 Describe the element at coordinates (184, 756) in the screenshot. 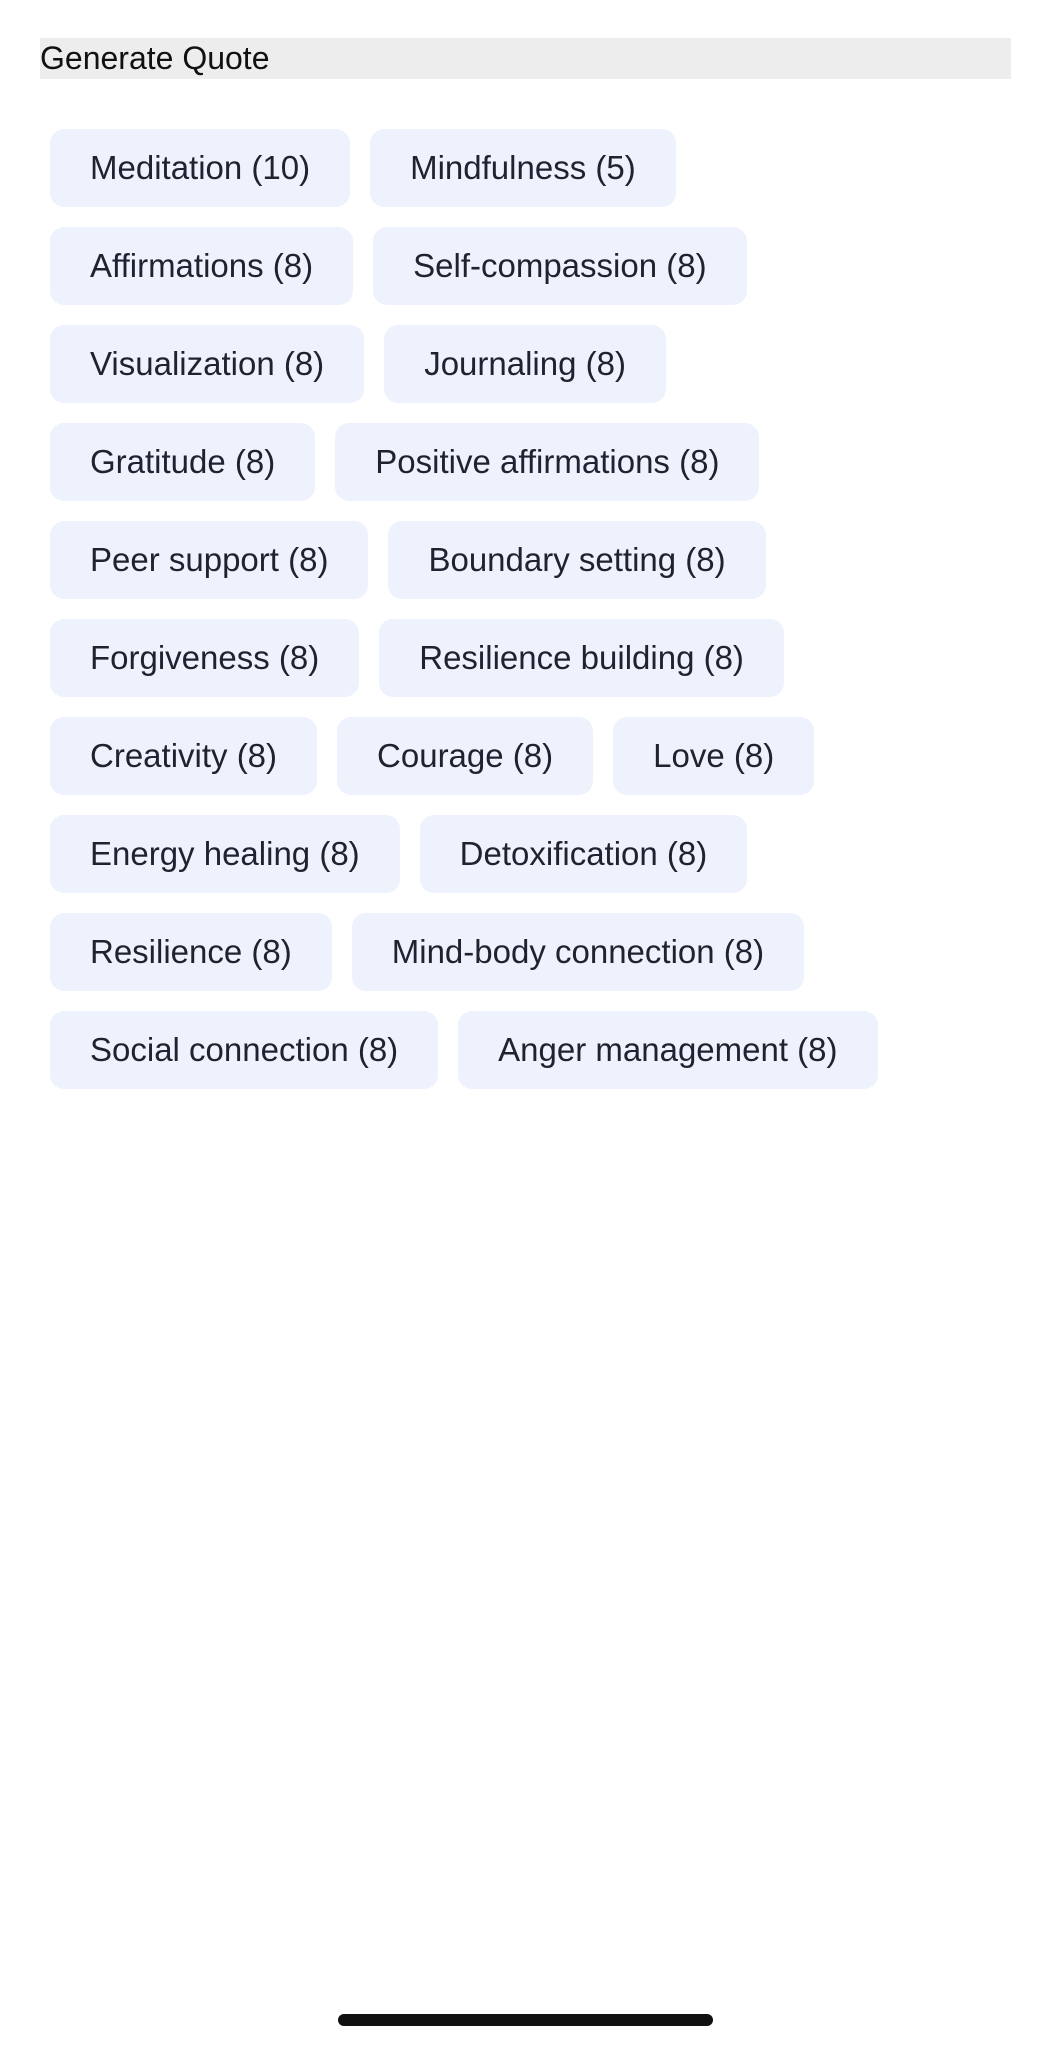

I see `tag-creativity: Creativity (8)` at that location.